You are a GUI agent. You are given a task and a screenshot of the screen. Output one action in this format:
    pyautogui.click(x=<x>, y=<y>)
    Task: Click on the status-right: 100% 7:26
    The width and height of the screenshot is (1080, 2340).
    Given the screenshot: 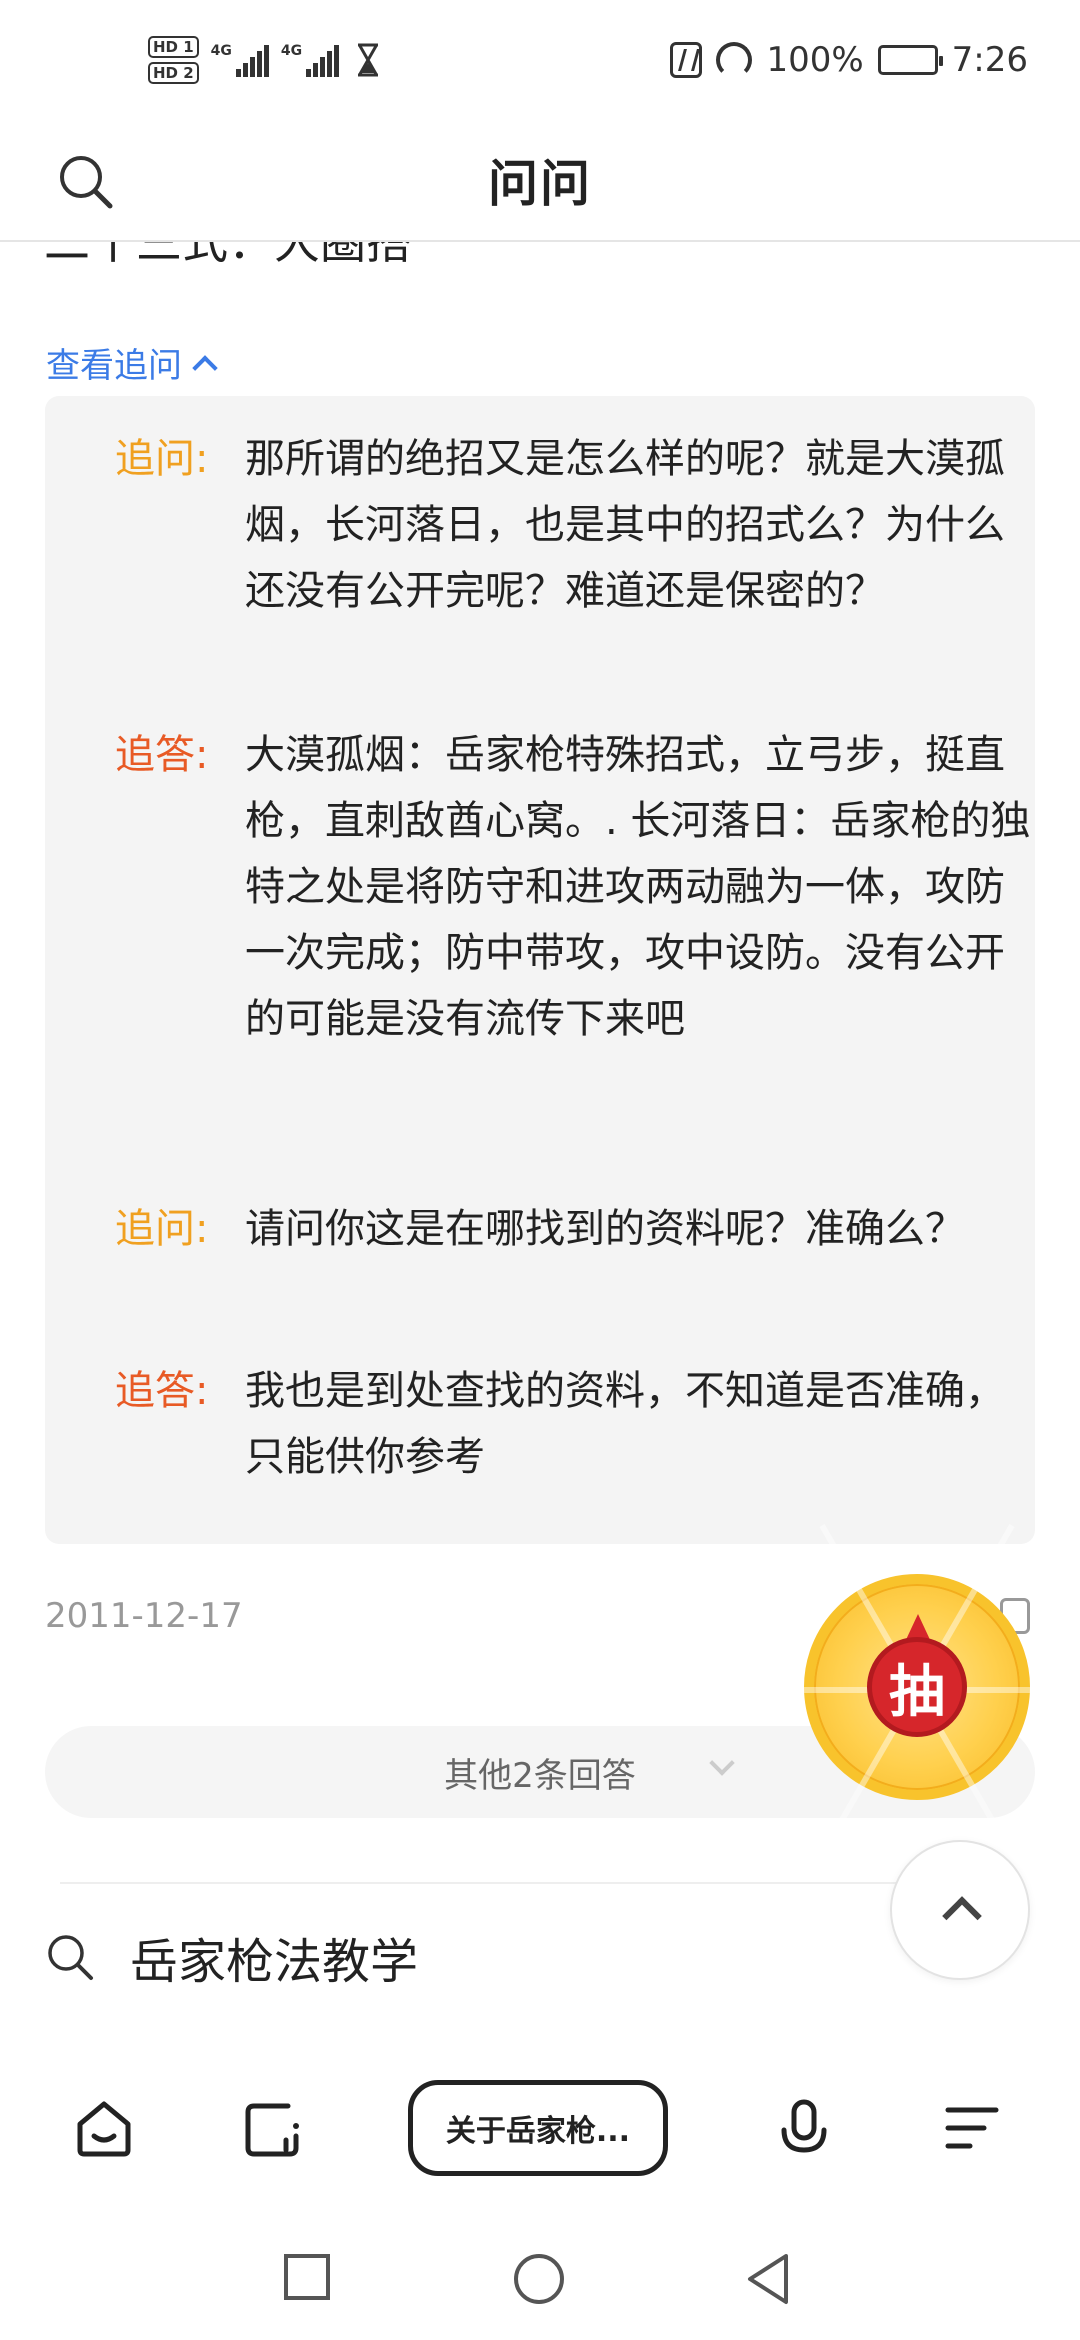 What is the action you would take?
    pyautogui.click(x=849, y=60)
    